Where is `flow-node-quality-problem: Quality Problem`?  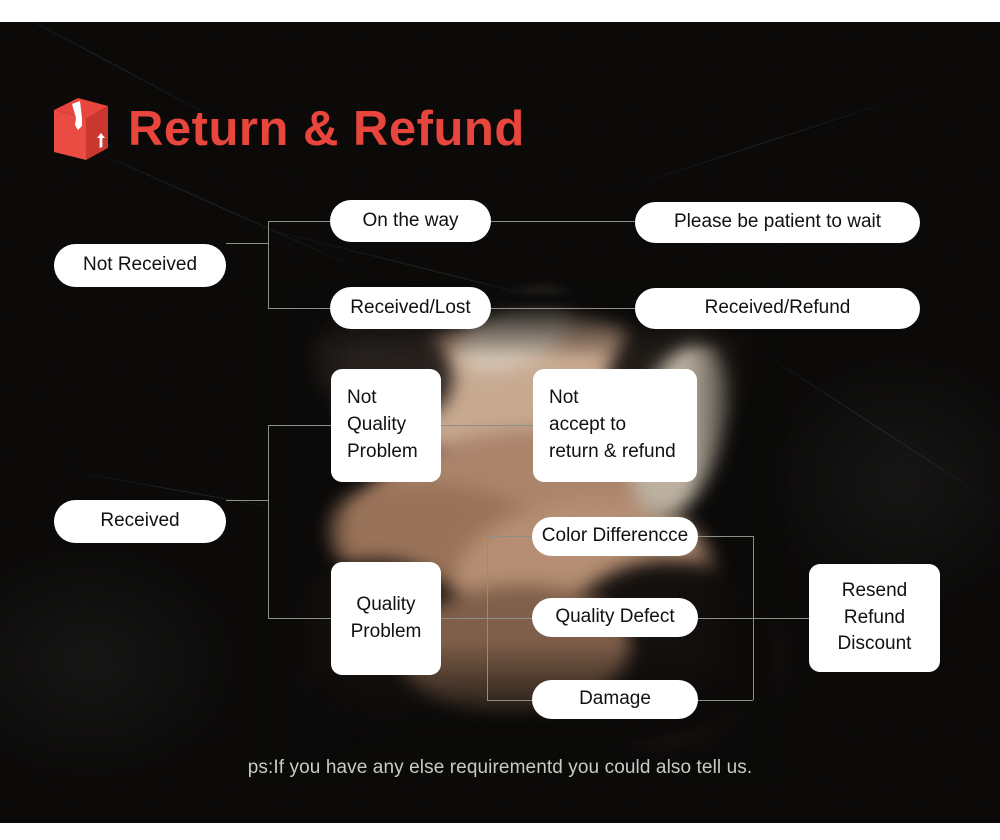 flow-node-quality-problem: Quality Problem is located at coordinates (386, 618).